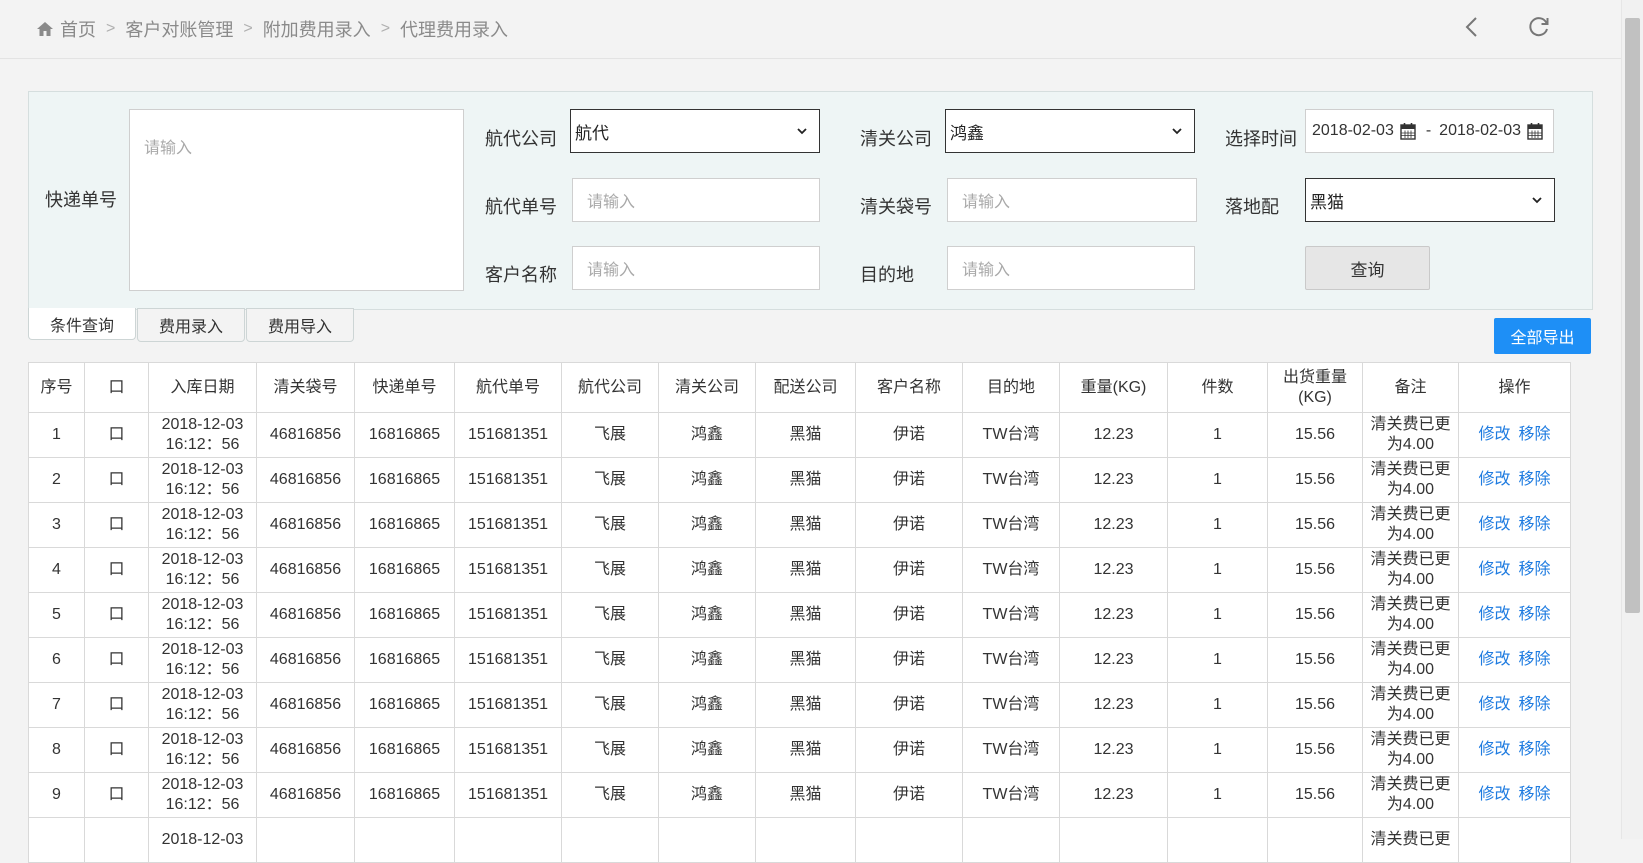 Image resolution: width=1643 pixels, height=863 pixels. Describe the element at coordinates (1070, 131) in the screenshot. I see `clearance-company-select: 鸿鑫` at that location.